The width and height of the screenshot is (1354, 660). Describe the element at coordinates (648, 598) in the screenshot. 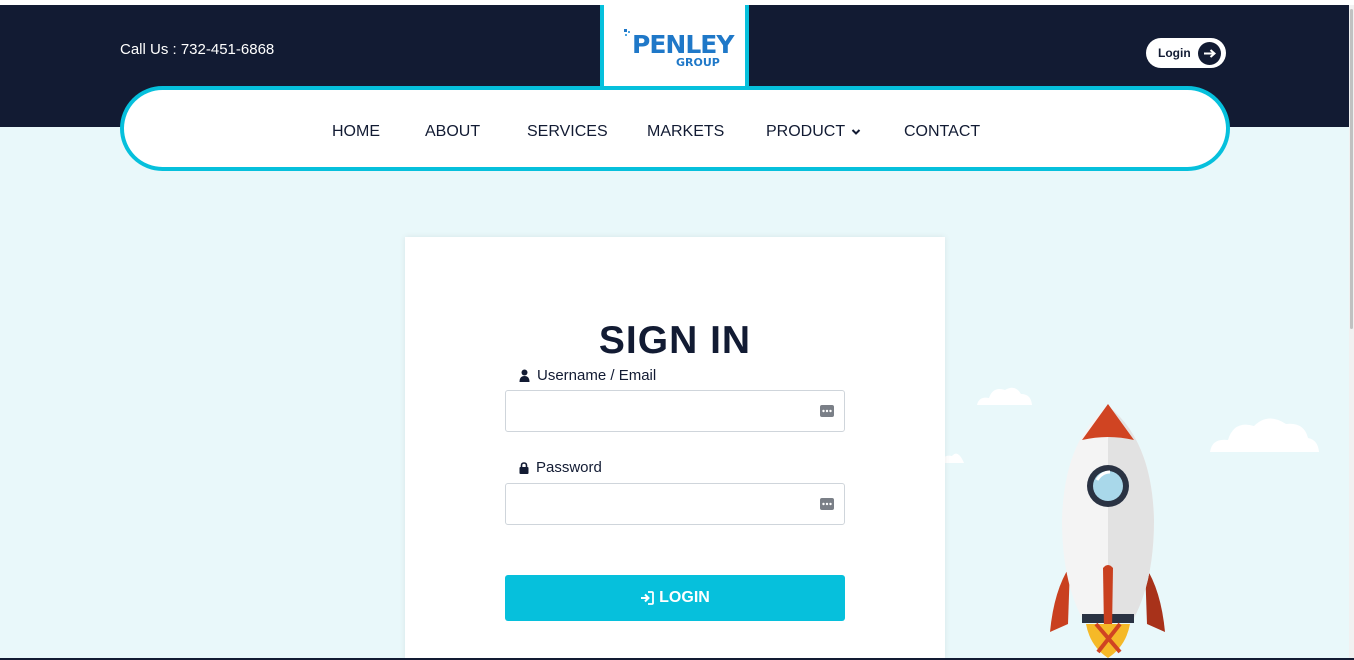

I see `sign-in-icon` at that location.